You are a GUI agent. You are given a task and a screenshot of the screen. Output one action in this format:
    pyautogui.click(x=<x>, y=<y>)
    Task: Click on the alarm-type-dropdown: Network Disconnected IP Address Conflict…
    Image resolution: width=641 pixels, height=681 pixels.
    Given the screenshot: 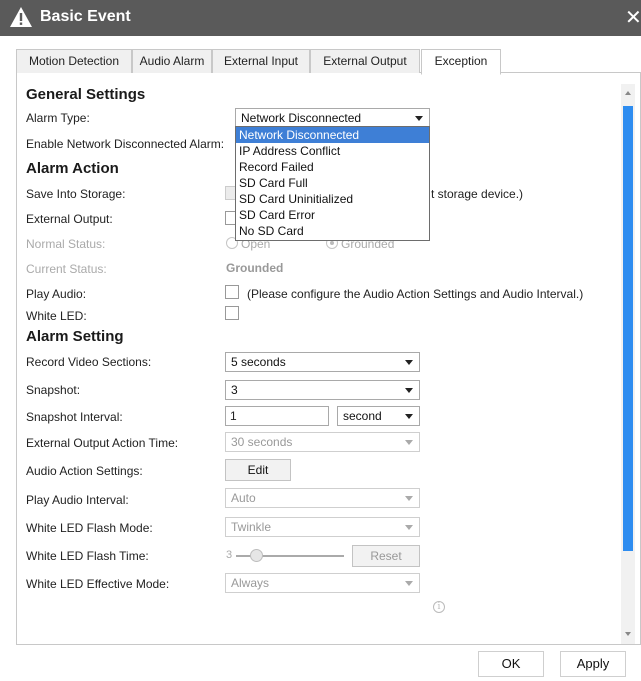 What is the action you would take?
    pyautogui.click(x=332, y=183)
    